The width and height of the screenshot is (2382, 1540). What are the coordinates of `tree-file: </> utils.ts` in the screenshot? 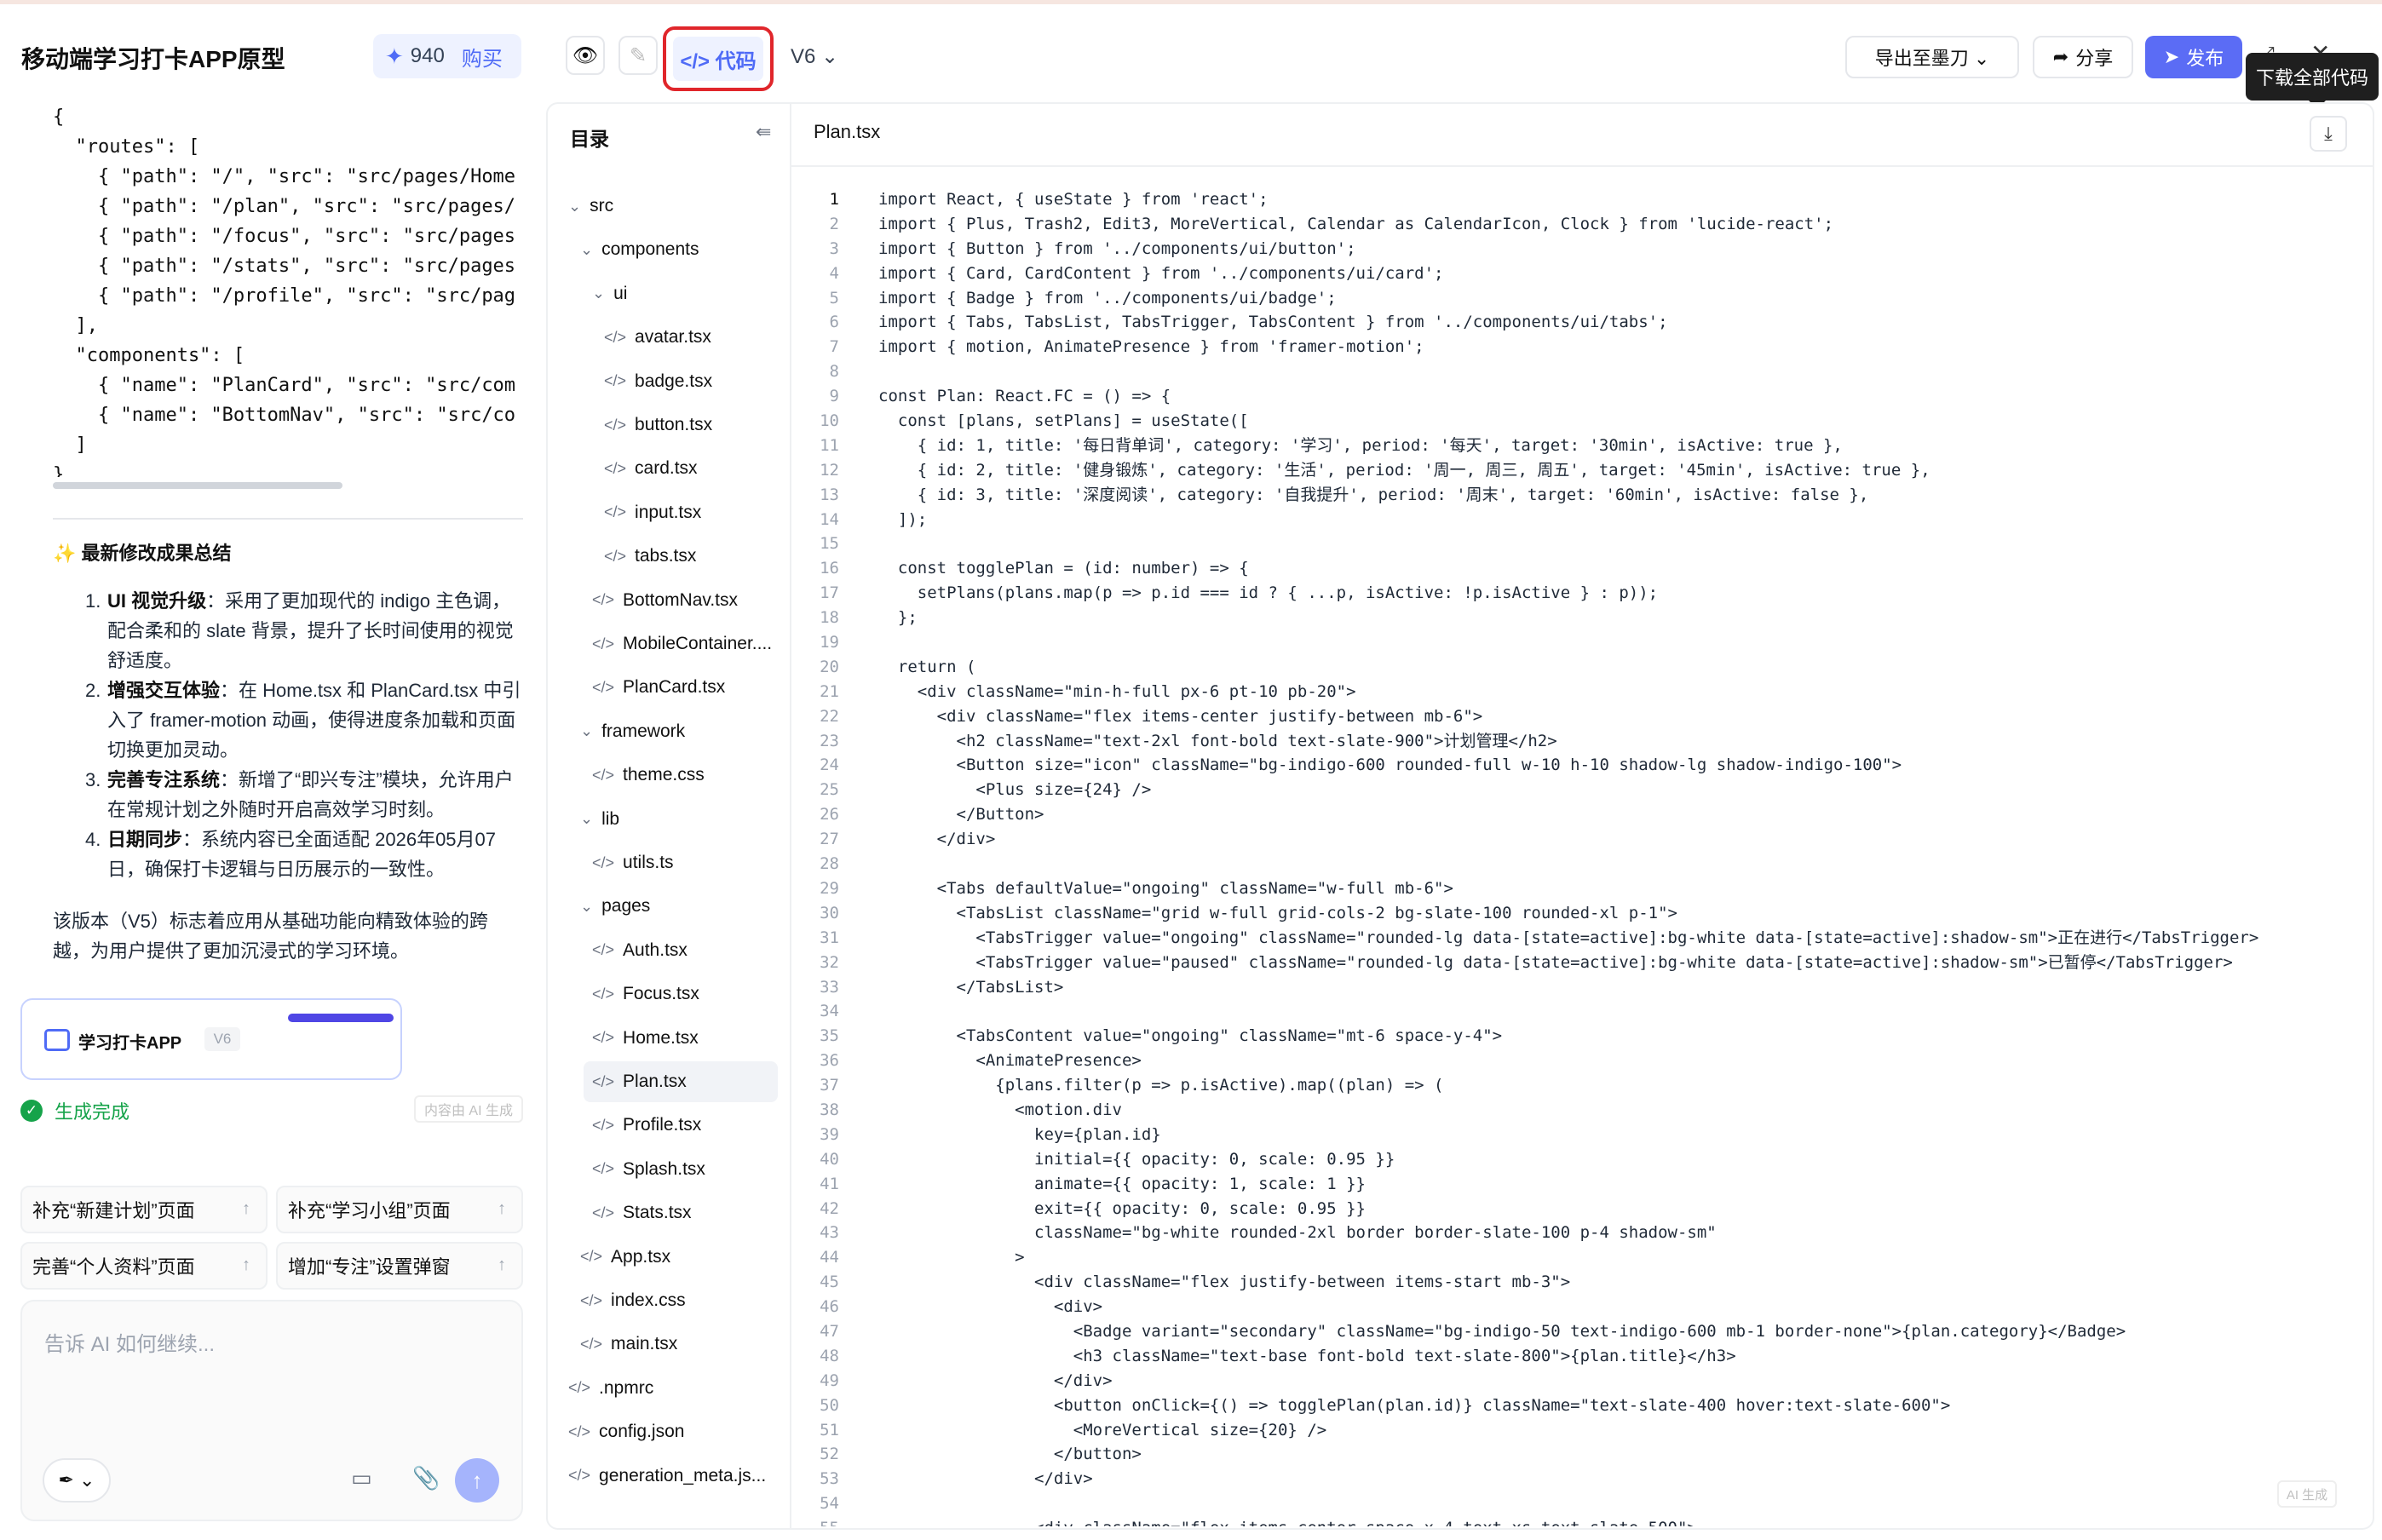 It's located at (681, 862).